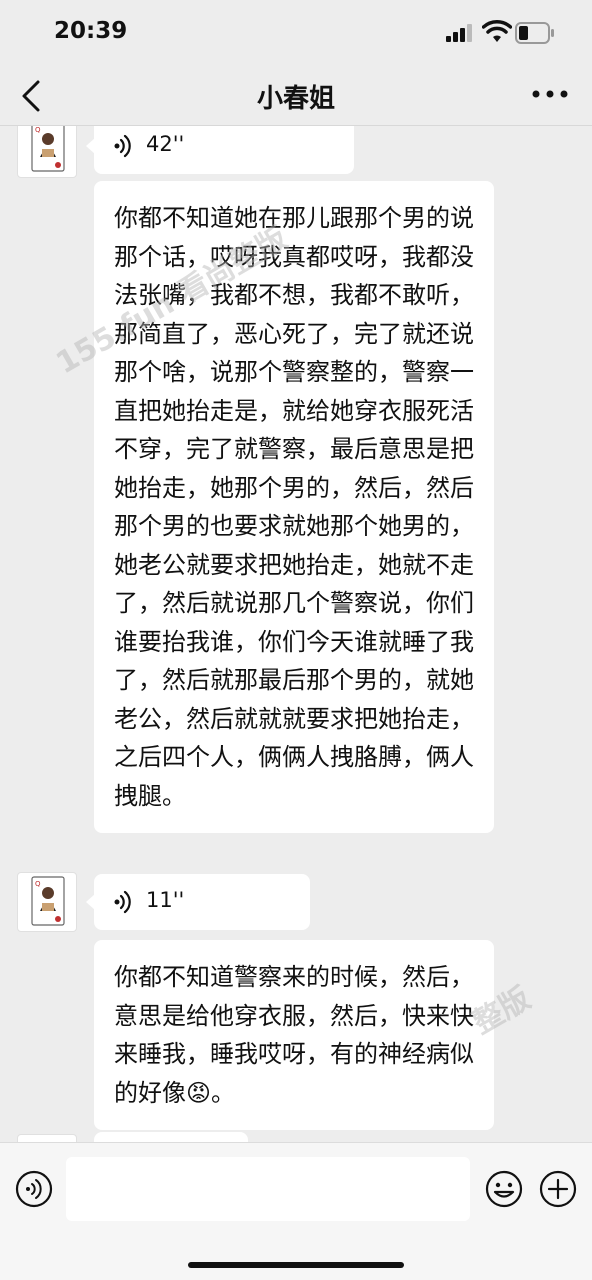 Image resolution: width=592 pixels, height=1280 pixels. I want to click on voice-message, so click(171, 1137).